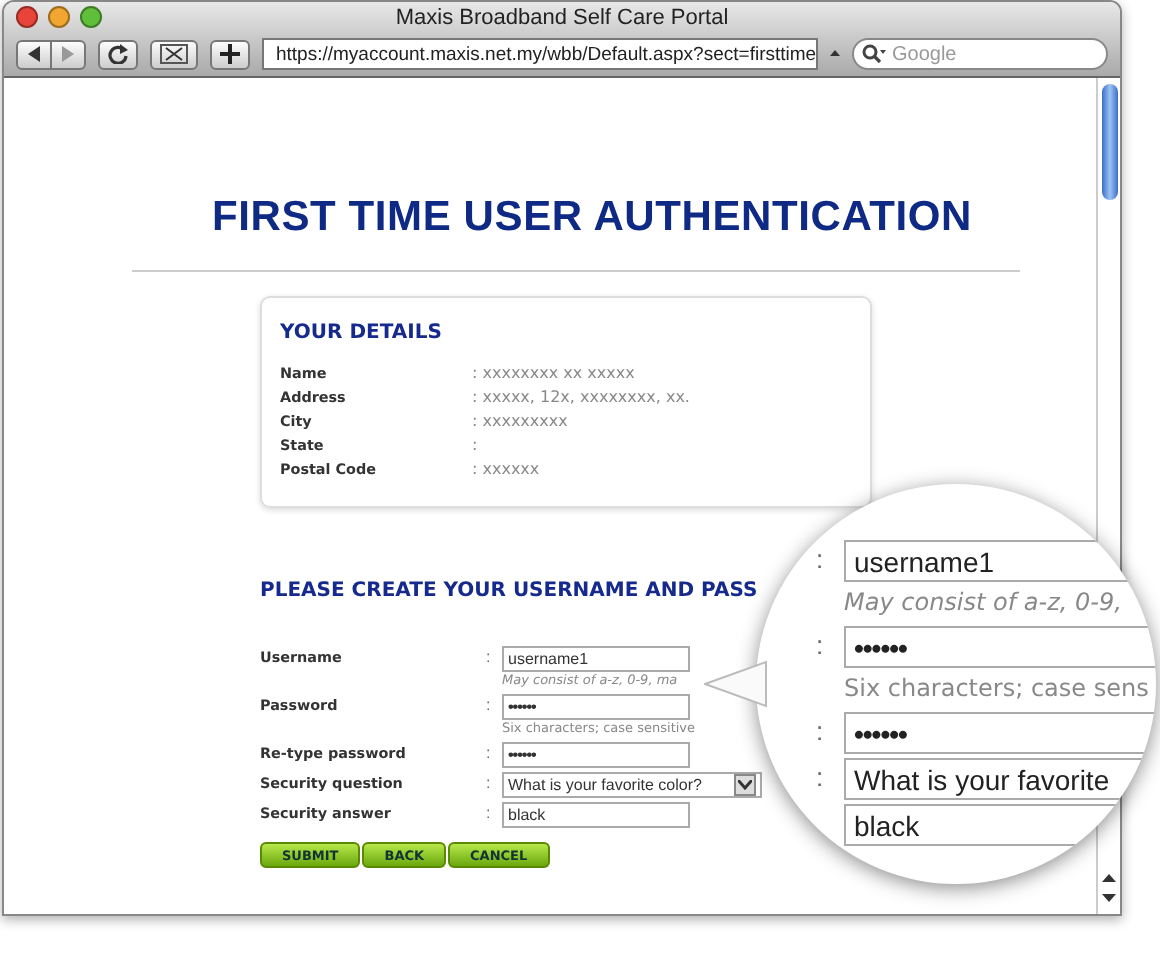  Describe the element at coordinates (562, 18) in the screenshot. I see `window-title: Maxis Broadband Self Care Portal` at that location.